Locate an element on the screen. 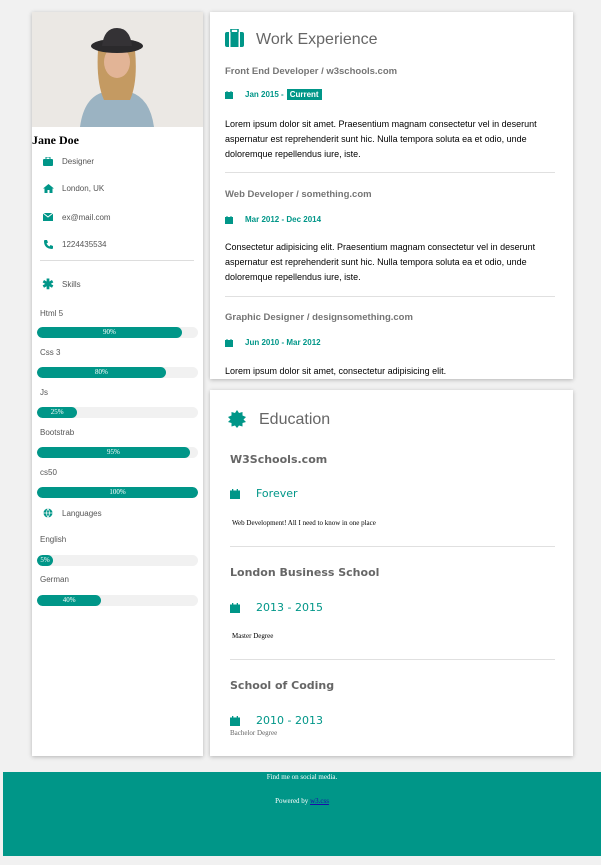  school-date: Forever is located at coordinates (264, 493).